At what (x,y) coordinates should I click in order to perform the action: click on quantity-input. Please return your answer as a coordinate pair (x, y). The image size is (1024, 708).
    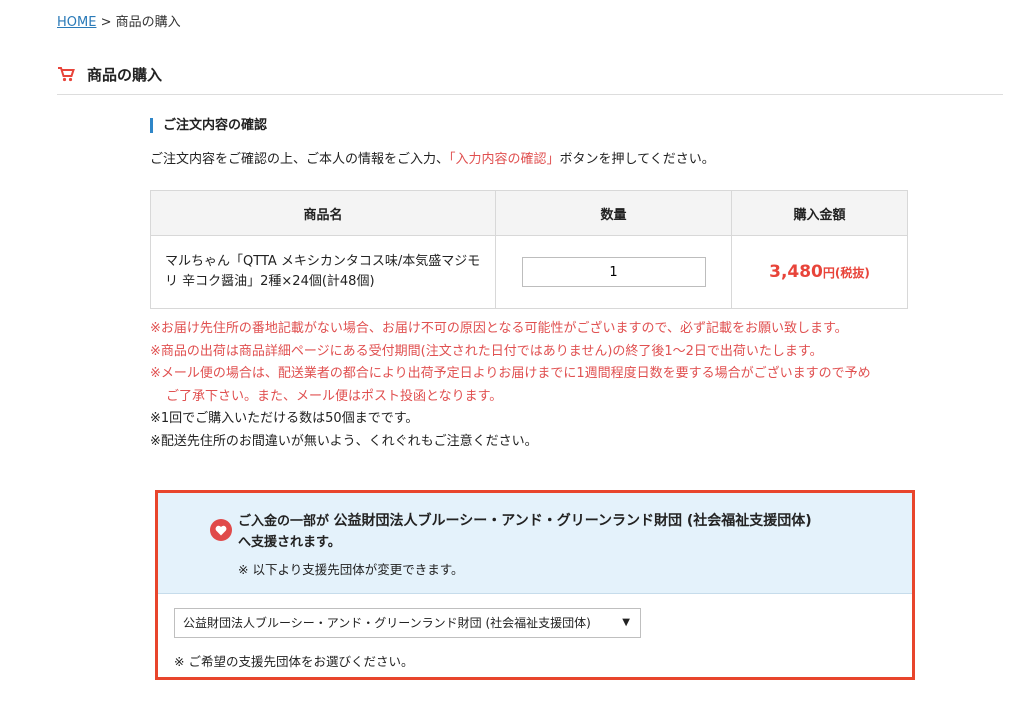
    Looking at the image, I should click on (613, 272).